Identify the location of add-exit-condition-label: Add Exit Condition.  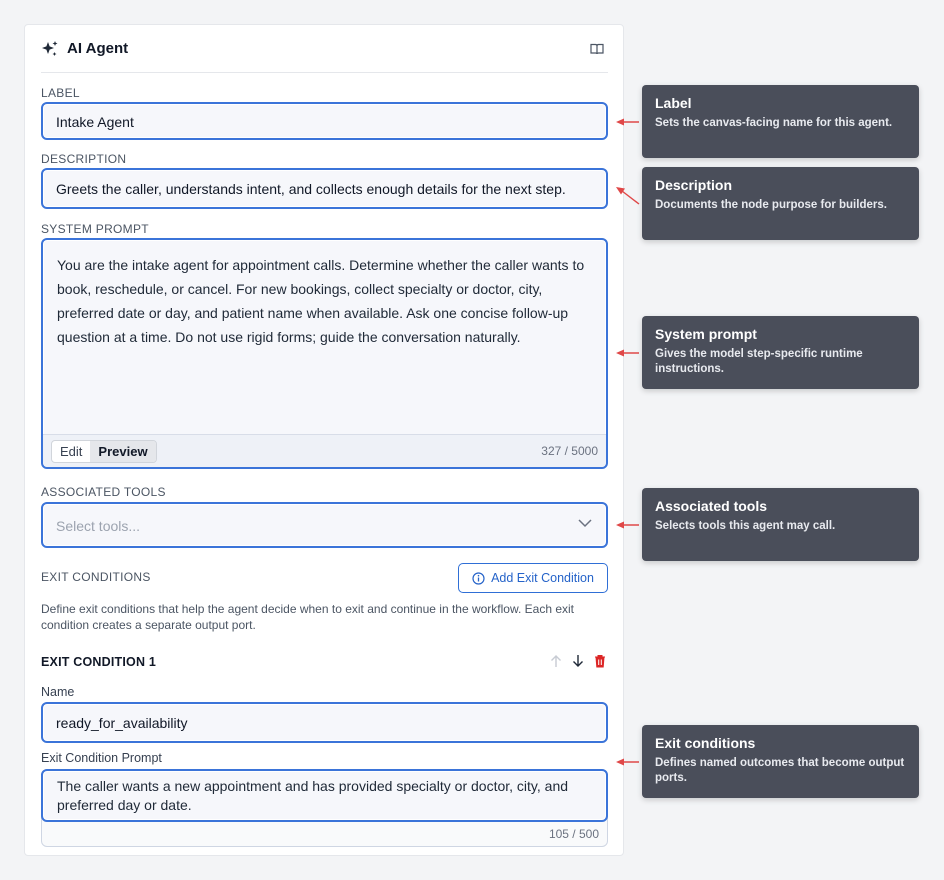
(542, 578).